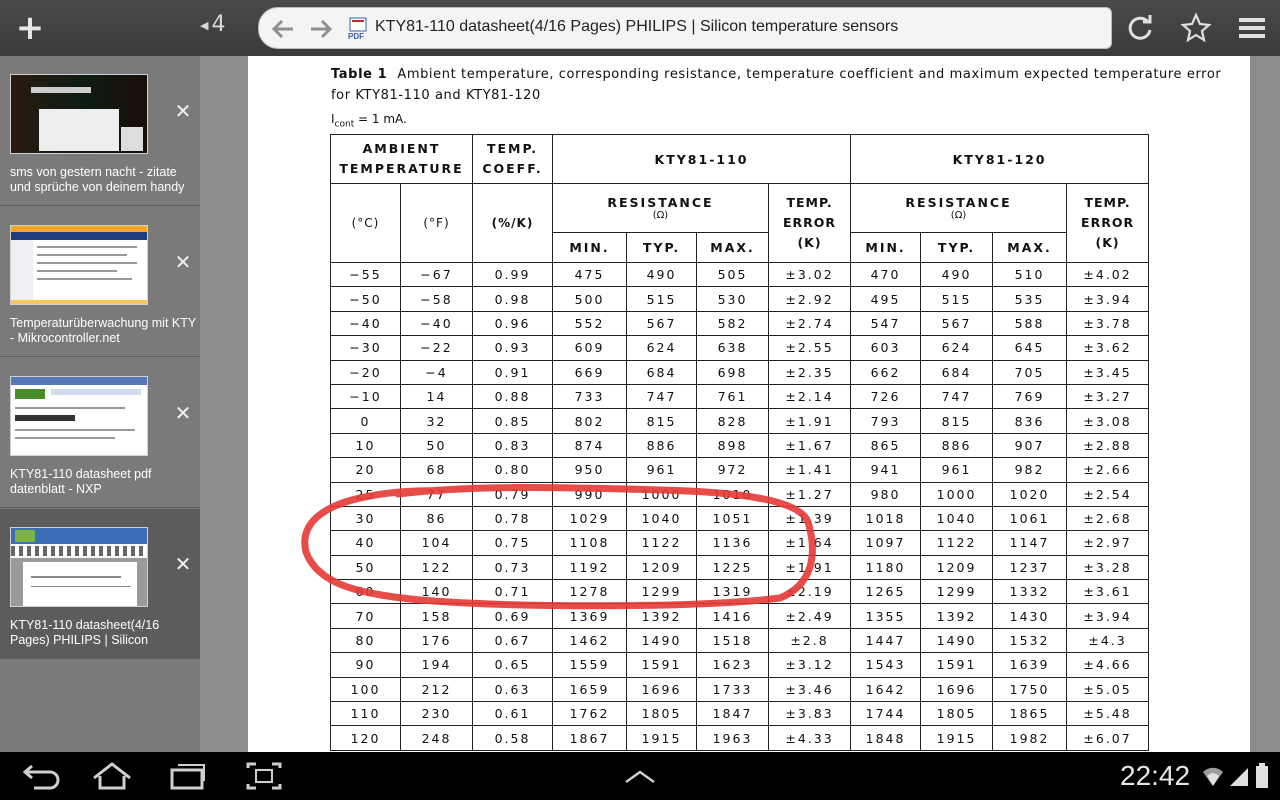 This screenshot has height=800, width=1280. Describe the element at coordinates (1030, 396) in the screenshot. I see `table-cell: 769` at that location.